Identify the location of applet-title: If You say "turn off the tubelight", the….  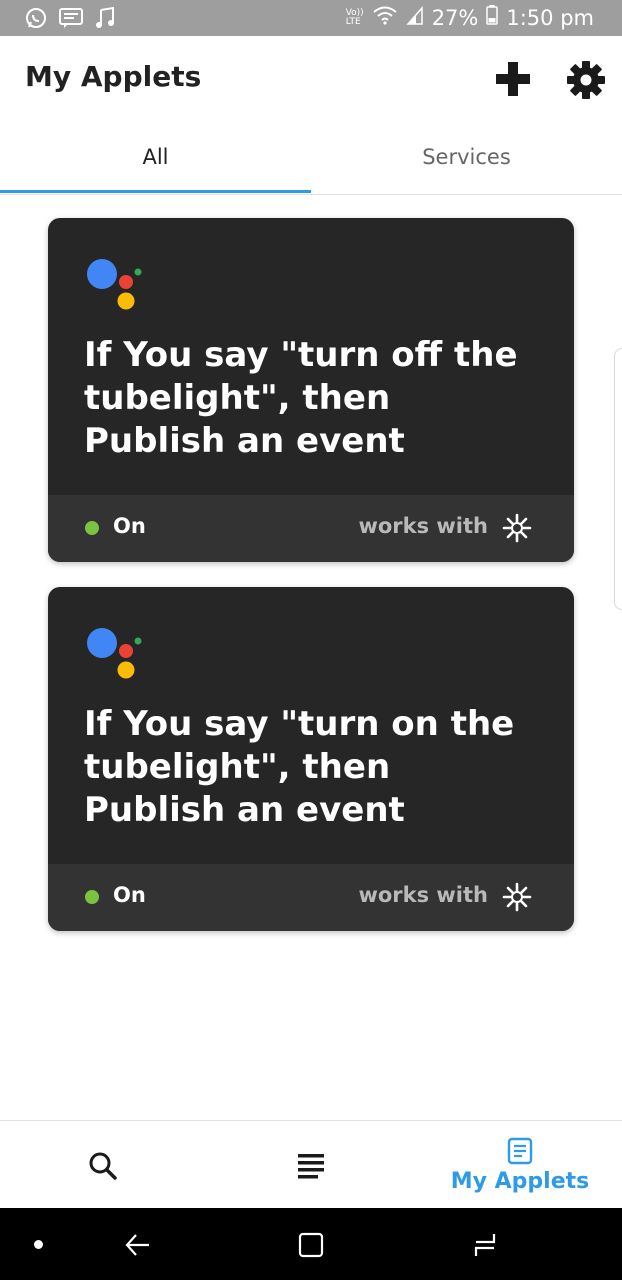
(301, 398).